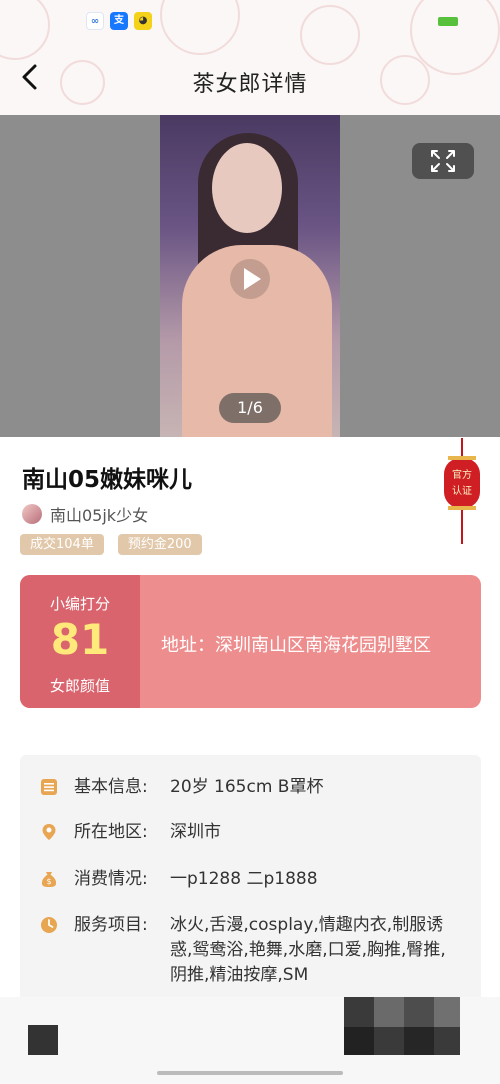  Describe the element at coordinates (49, 787) in the screenshot. I see `info-list-icon` at that location.